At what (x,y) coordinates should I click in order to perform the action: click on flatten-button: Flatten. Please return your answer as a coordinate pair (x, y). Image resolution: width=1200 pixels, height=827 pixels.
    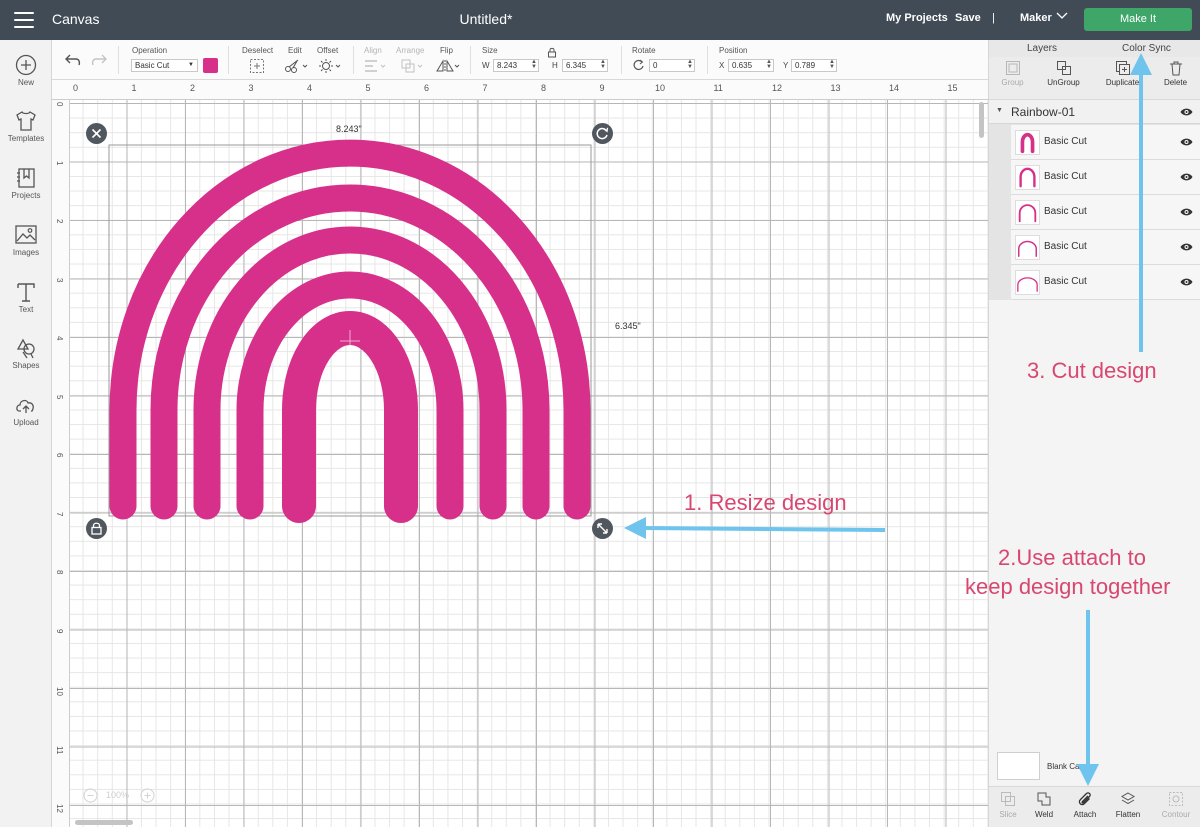
    Looking at the image, I should click on (1128, 805).